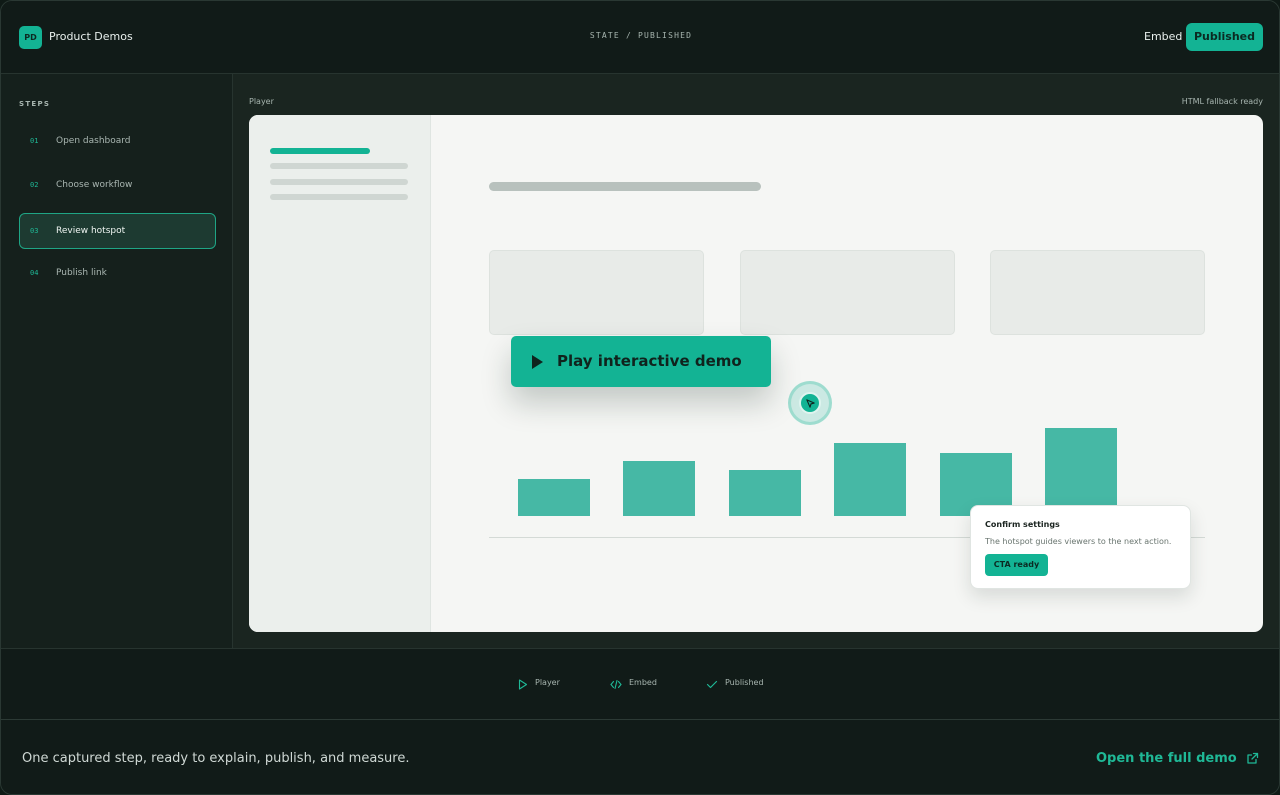 Image resolution: width=1280 pixels, height=795 pixels. What do you see at coordinates (616, 684) in the screenshot?
I see `code-icon` at bounding box center [616, 684].